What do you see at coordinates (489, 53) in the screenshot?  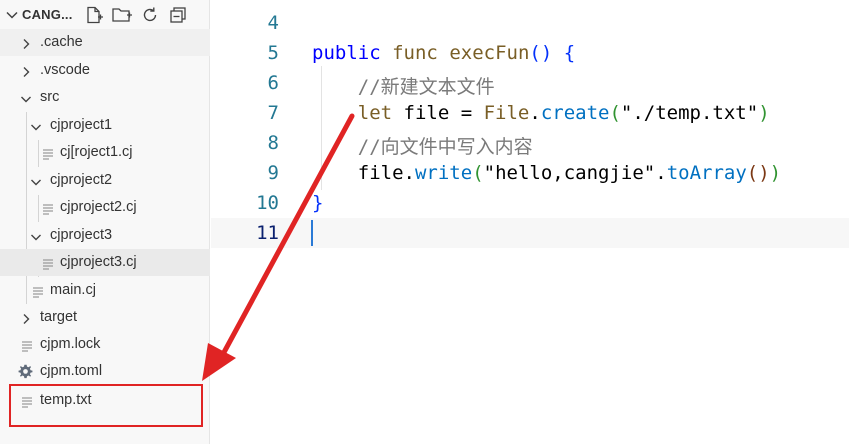 I see `code-token: execFun` at bounding box center [489, 53].